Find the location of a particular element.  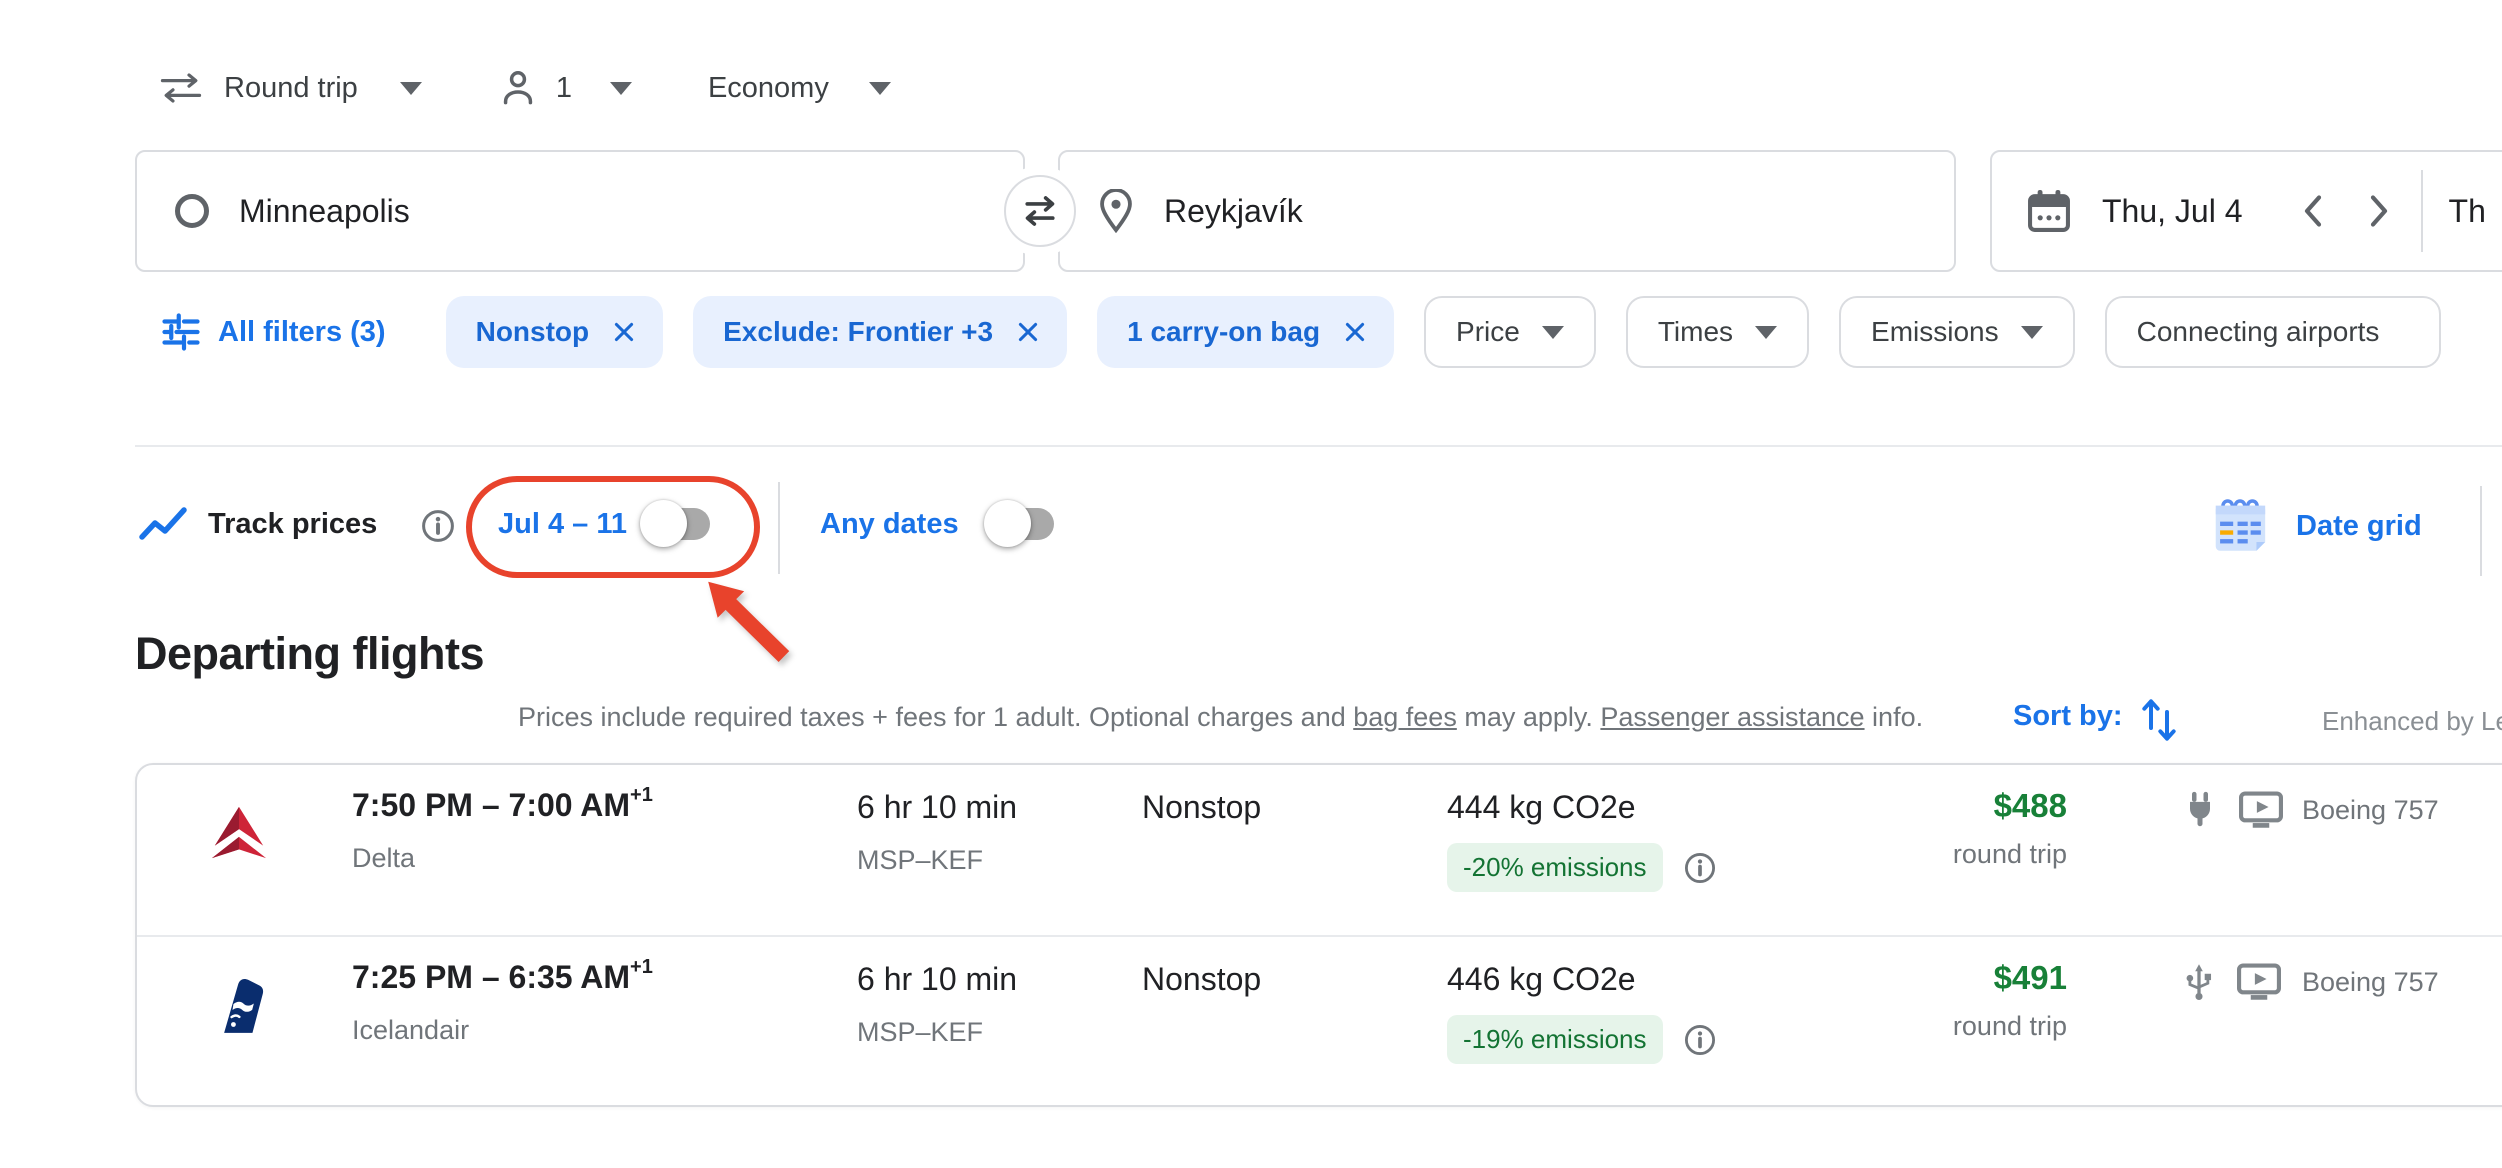

cabin-class-selector: Economy is located at coordinates (799, 88).